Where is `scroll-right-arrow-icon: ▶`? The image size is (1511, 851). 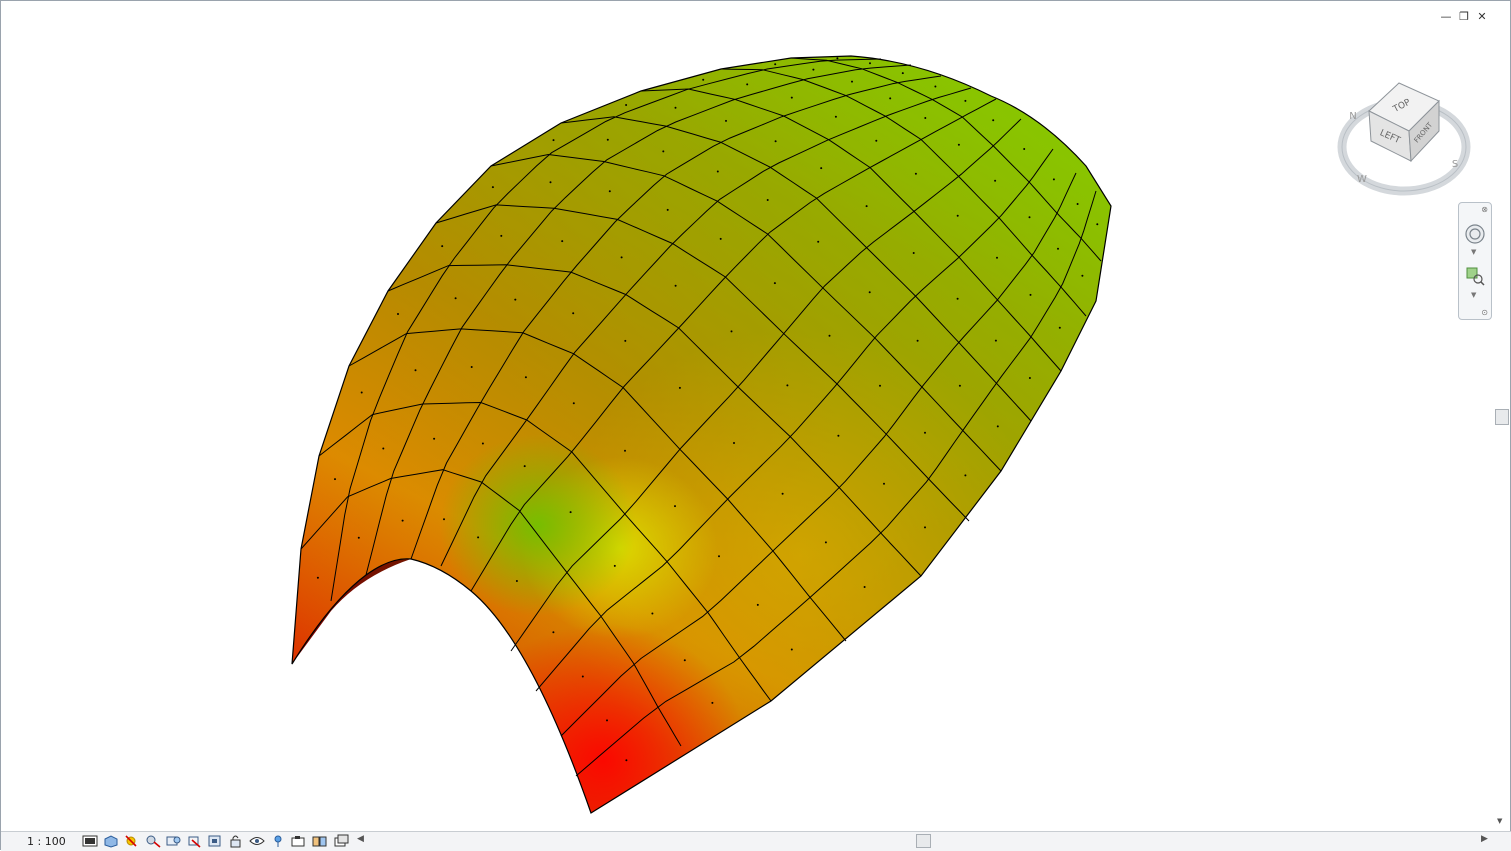
scroll-right-arrow-icon: ▶ is located at coordinates (1484, 839).